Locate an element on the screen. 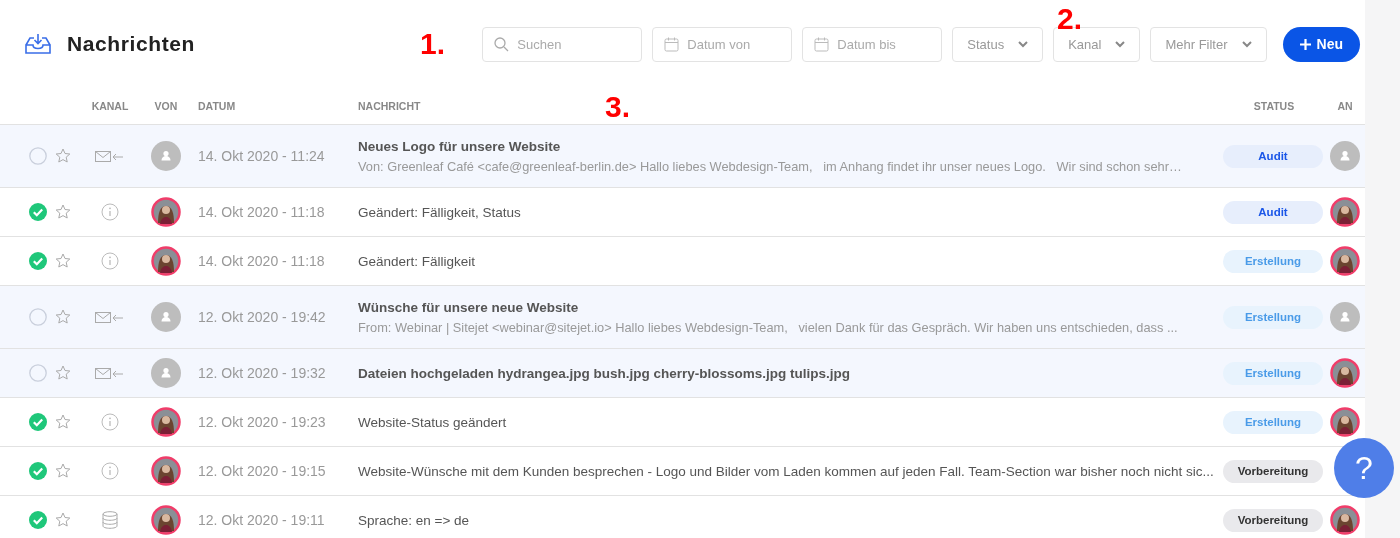  column-header: STATUS is located at coordinates (1274, 106).